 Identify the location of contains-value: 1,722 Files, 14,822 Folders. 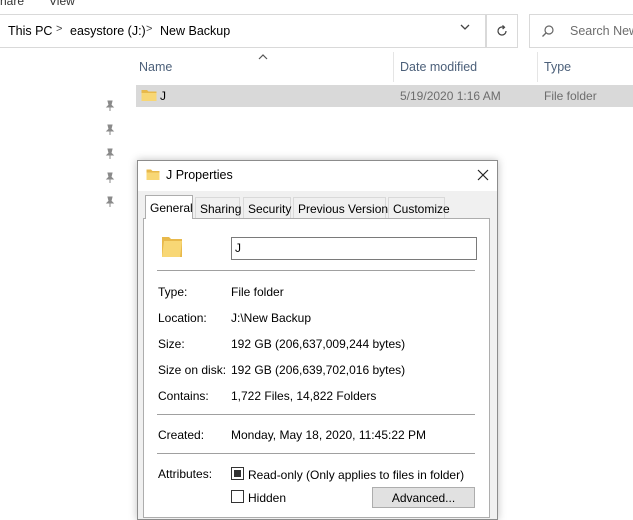
(304, 396).